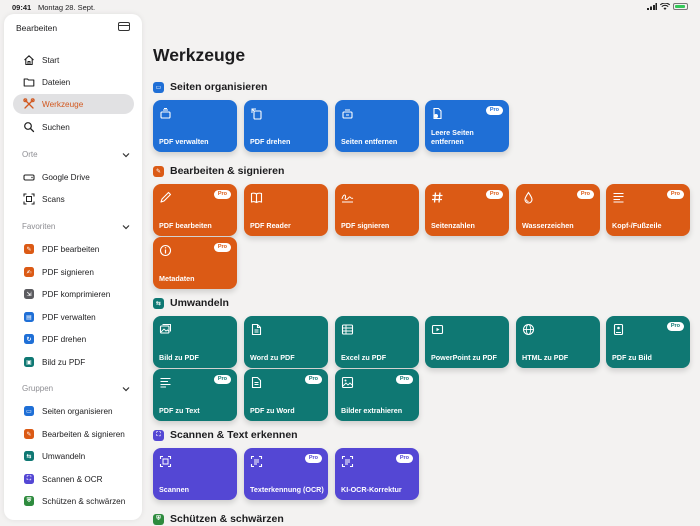 The width and height of the screenshot is (700, 526). Describe the element at coordinates (286, 395) in the screenshot. I see `tool-card-pdf-zu-word: Pro PDF zu Word` at that location.